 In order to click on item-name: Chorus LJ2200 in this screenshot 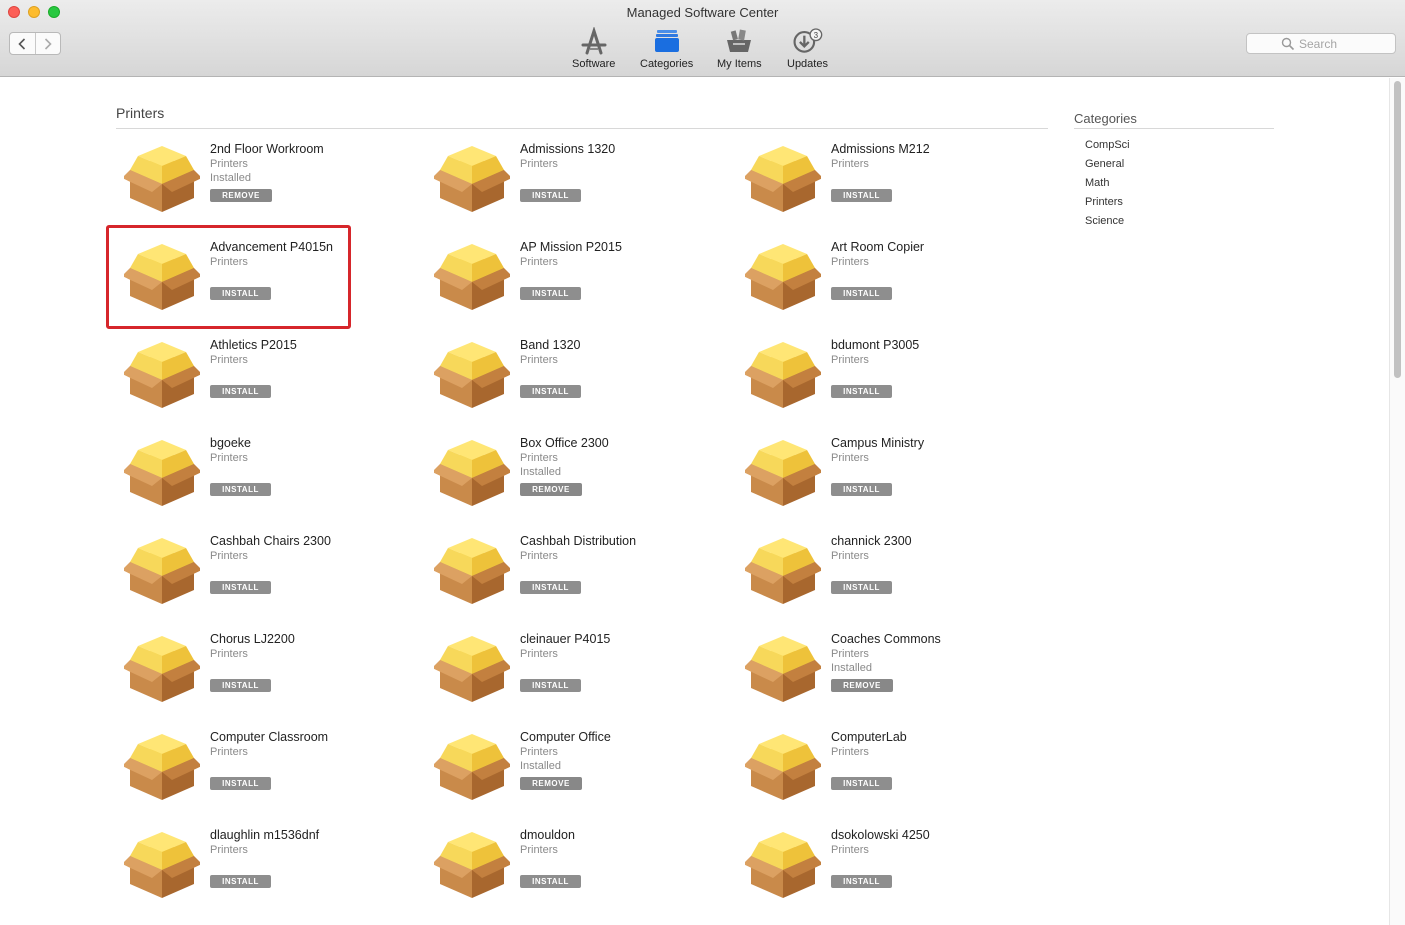, I will do `click(252, 639)`.